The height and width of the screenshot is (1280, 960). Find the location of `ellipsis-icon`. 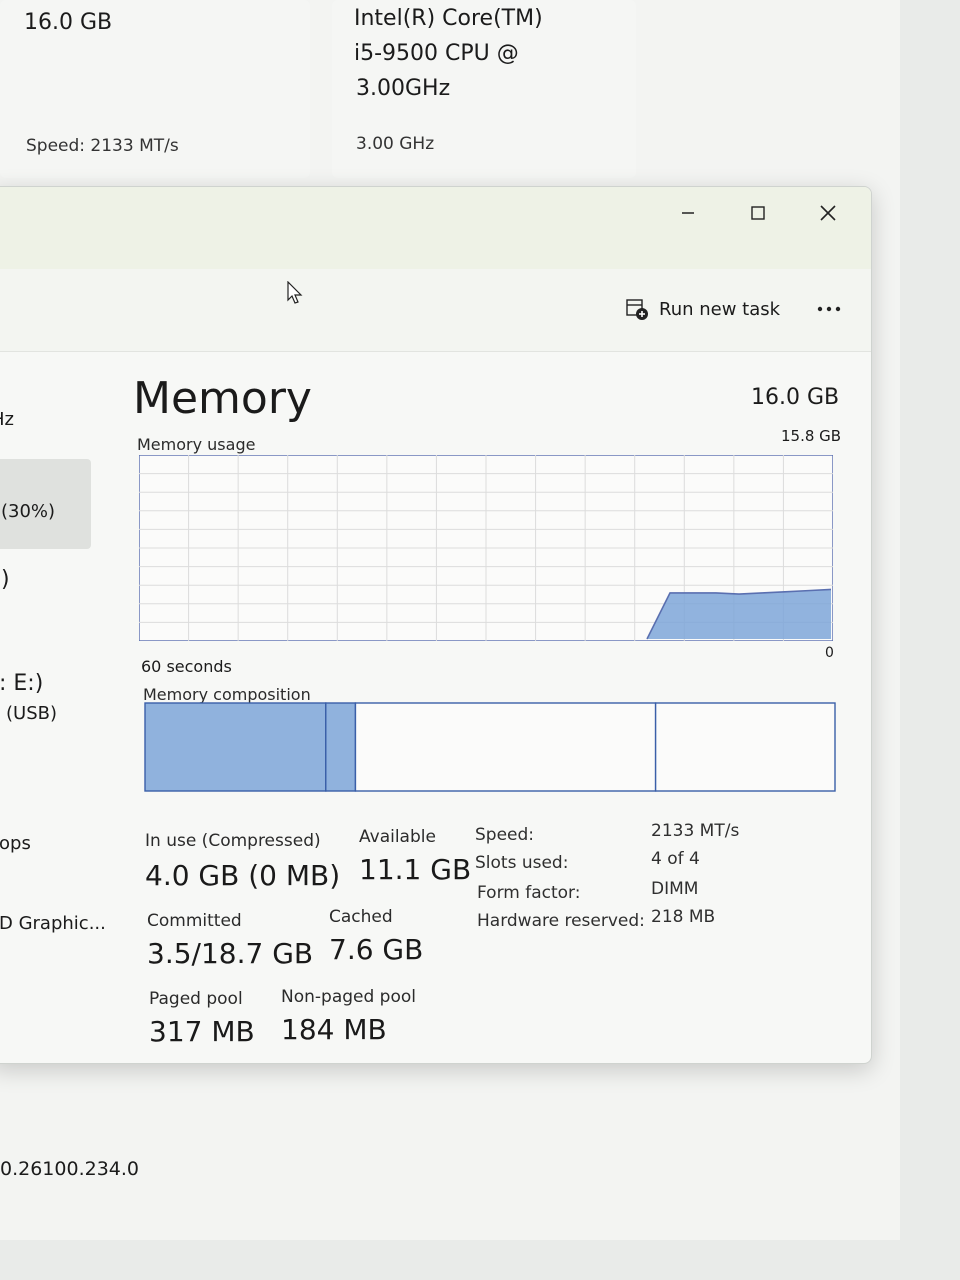

ellipsis-icon is located at coordinates (829, 309).